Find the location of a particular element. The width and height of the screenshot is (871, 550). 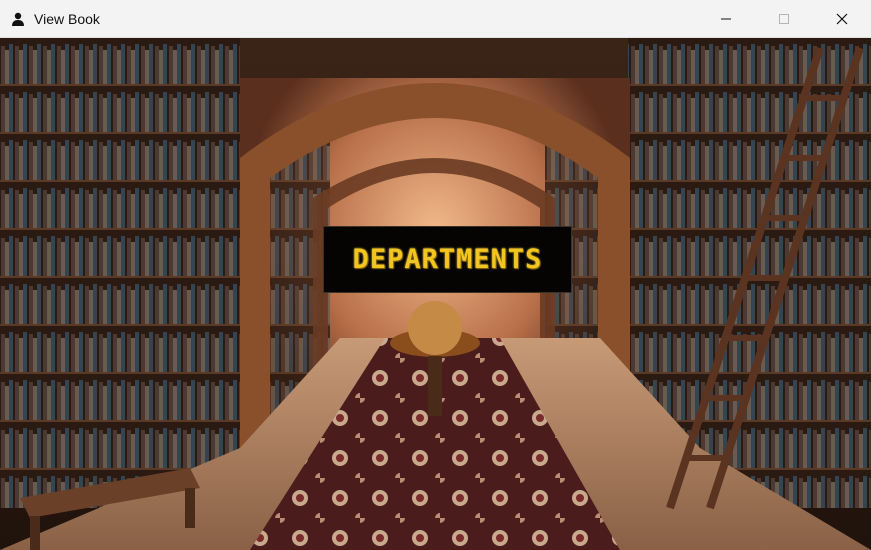

user-icon is located at coordinates (18, 19).